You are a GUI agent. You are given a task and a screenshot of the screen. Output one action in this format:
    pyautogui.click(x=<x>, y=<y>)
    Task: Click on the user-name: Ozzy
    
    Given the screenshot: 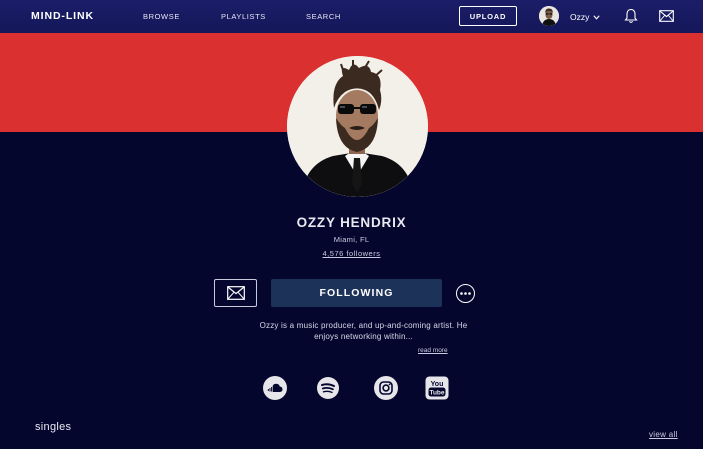 What is the action you would take?
    pyautogui.click(x=580, y=17)
    